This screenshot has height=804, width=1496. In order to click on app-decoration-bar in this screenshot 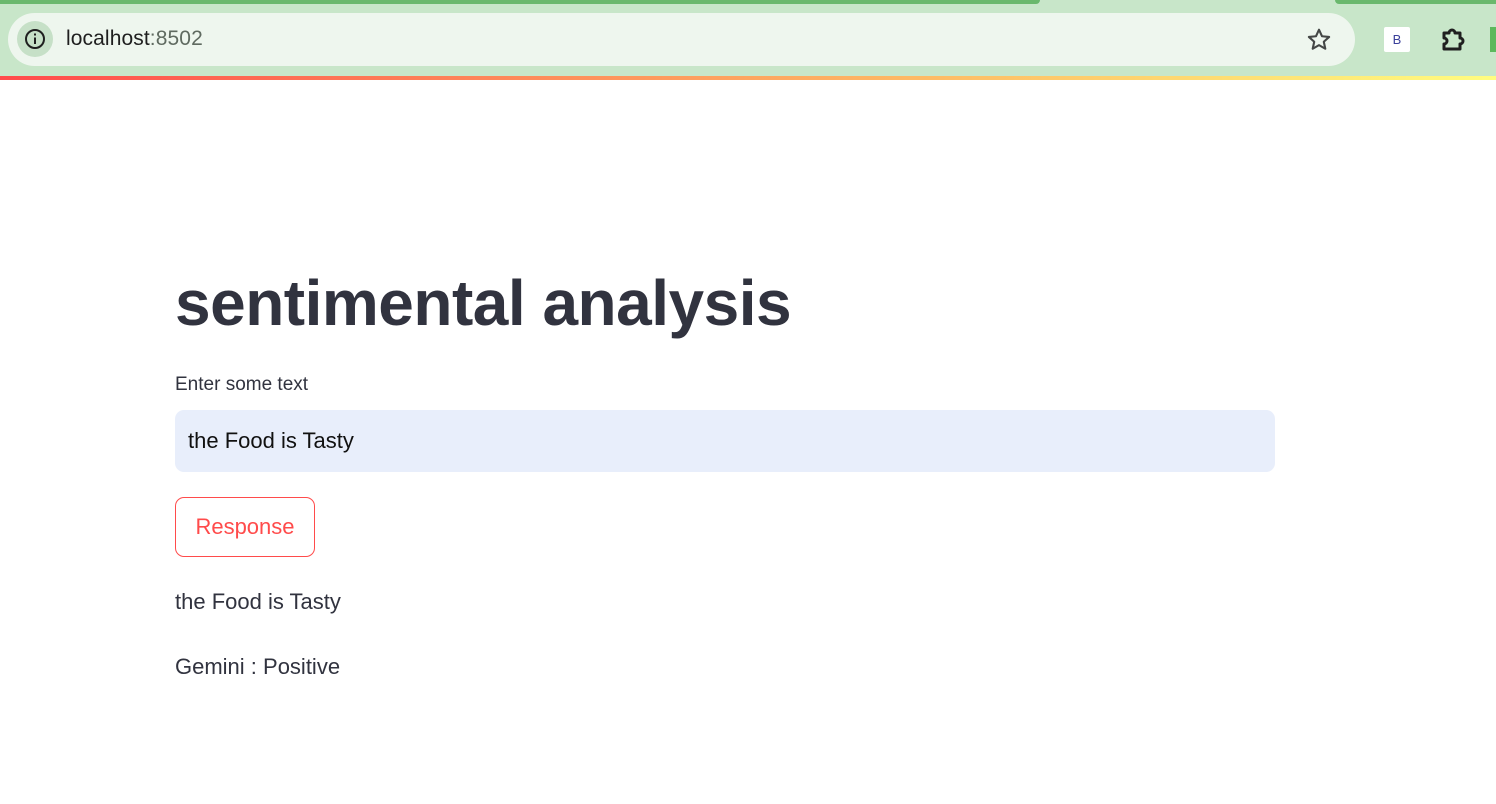, I will do `click(748, 78)`.